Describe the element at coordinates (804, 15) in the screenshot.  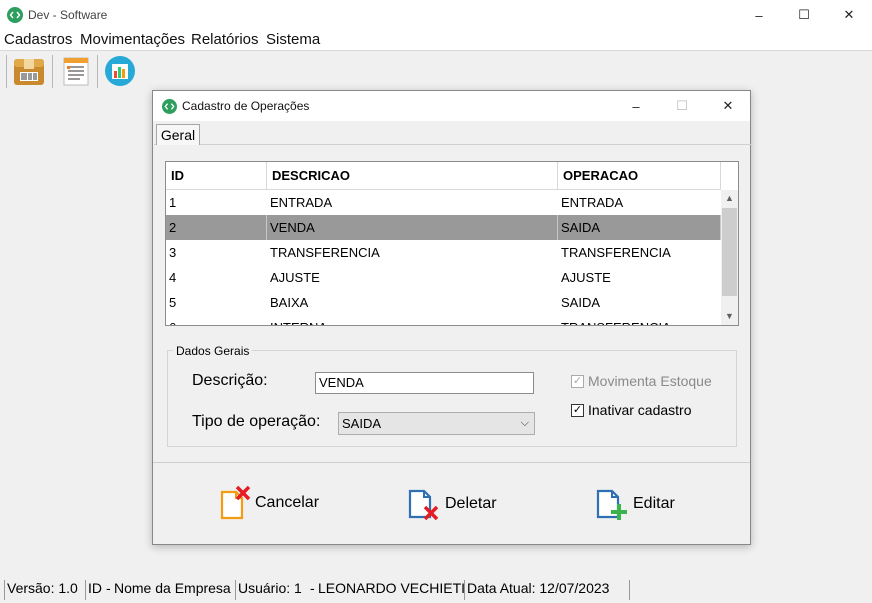
I see `maximize-button: ☐` at that location.